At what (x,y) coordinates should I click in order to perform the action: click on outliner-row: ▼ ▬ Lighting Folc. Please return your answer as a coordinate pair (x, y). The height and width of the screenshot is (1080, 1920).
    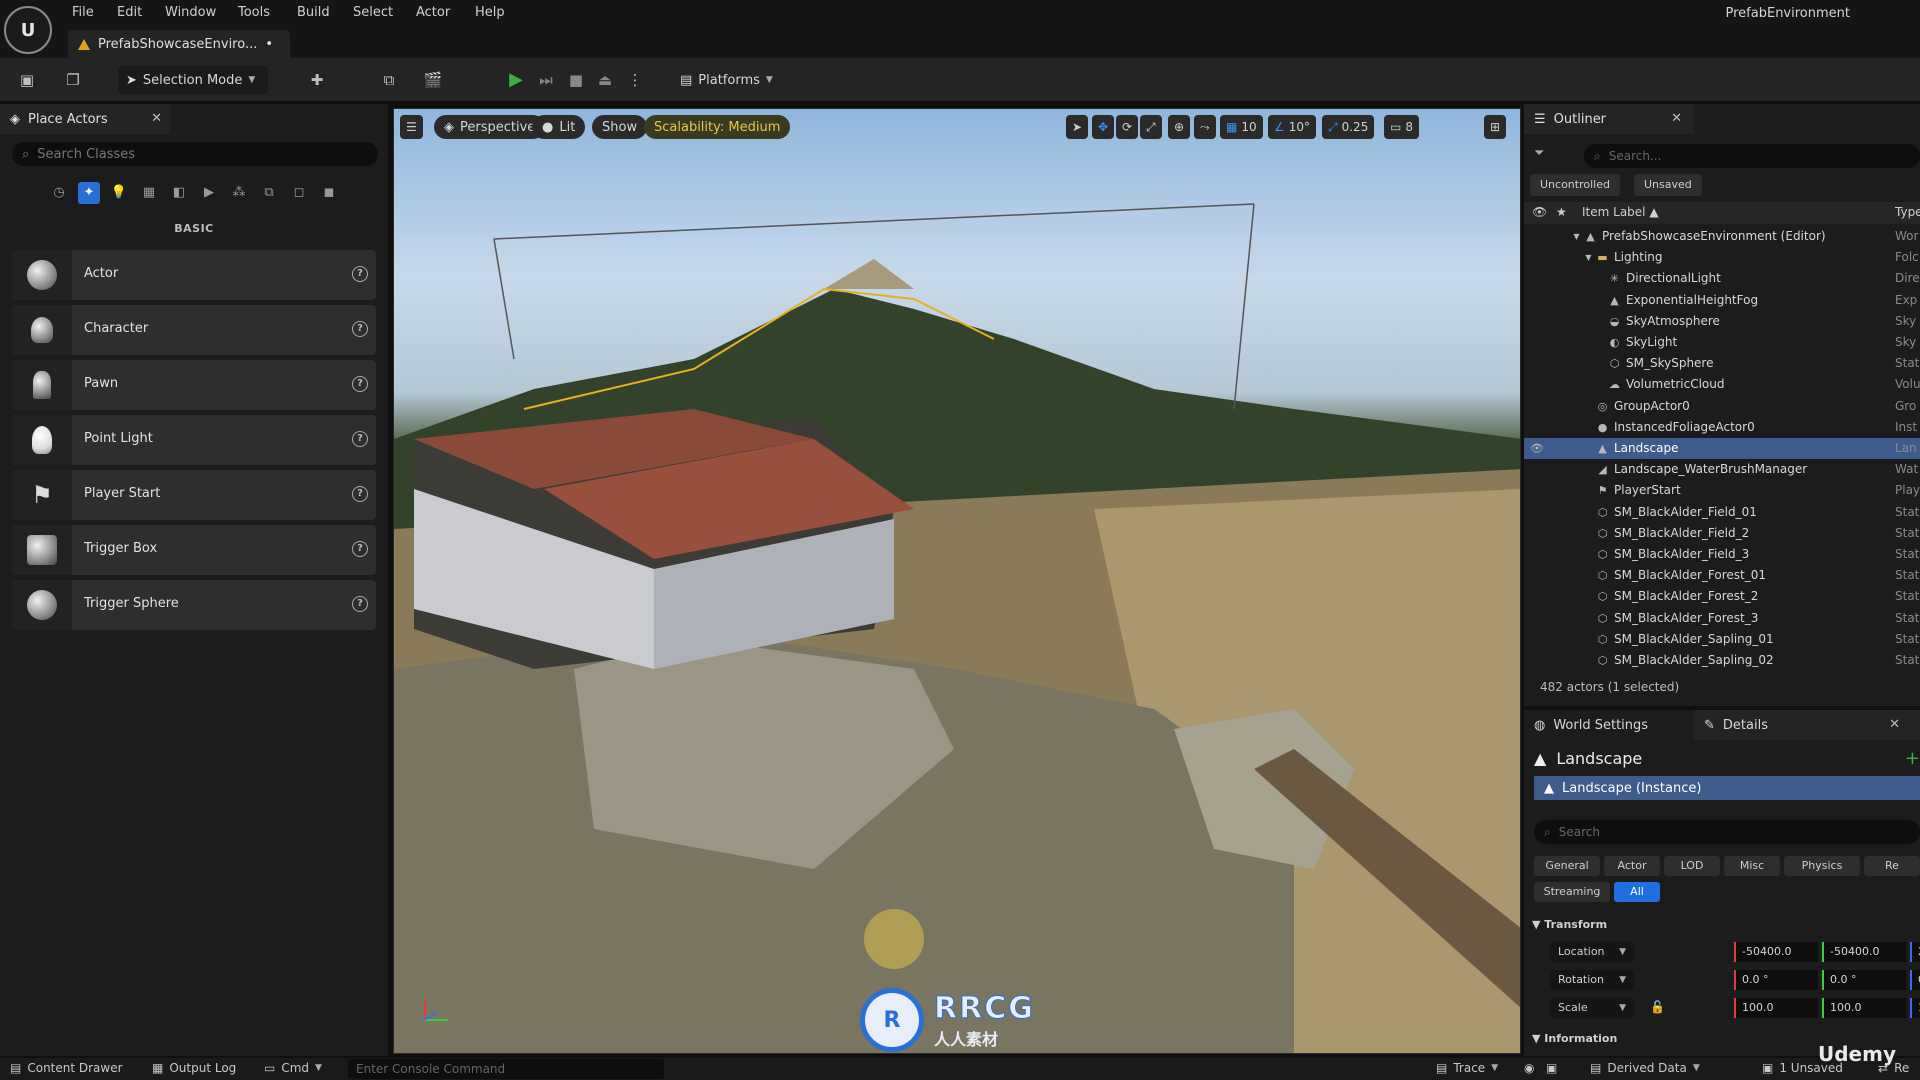
    Looking at the image, I should click on (1722, 257).